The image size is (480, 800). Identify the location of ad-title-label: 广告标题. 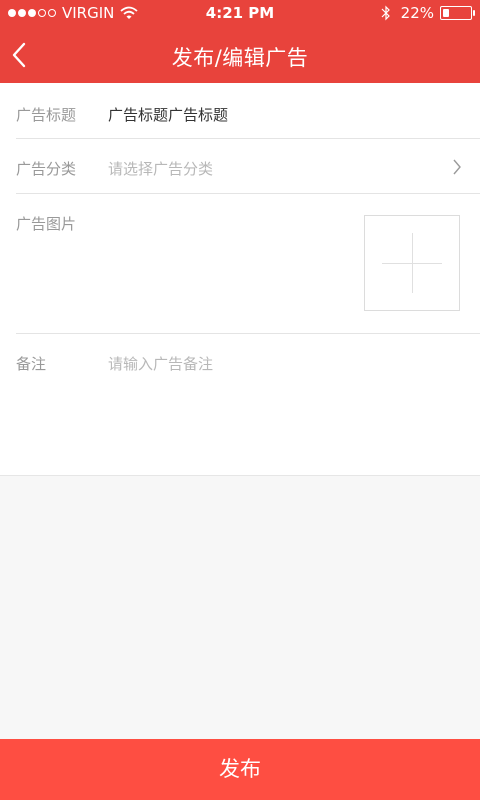
(46, 115).